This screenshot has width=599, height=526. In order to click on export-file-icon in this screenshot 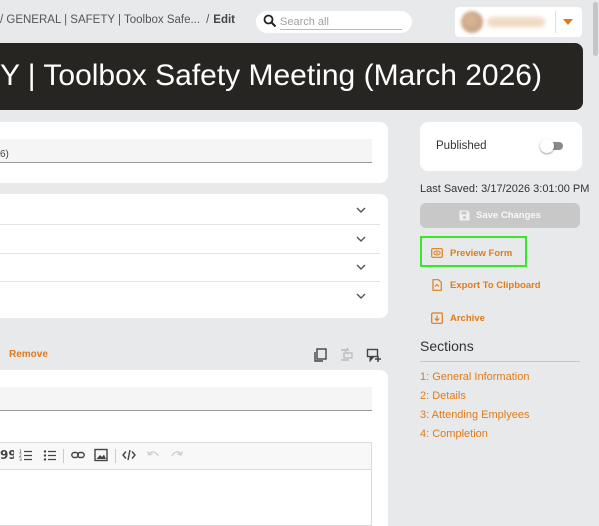, I will do `click(437, 285)`.